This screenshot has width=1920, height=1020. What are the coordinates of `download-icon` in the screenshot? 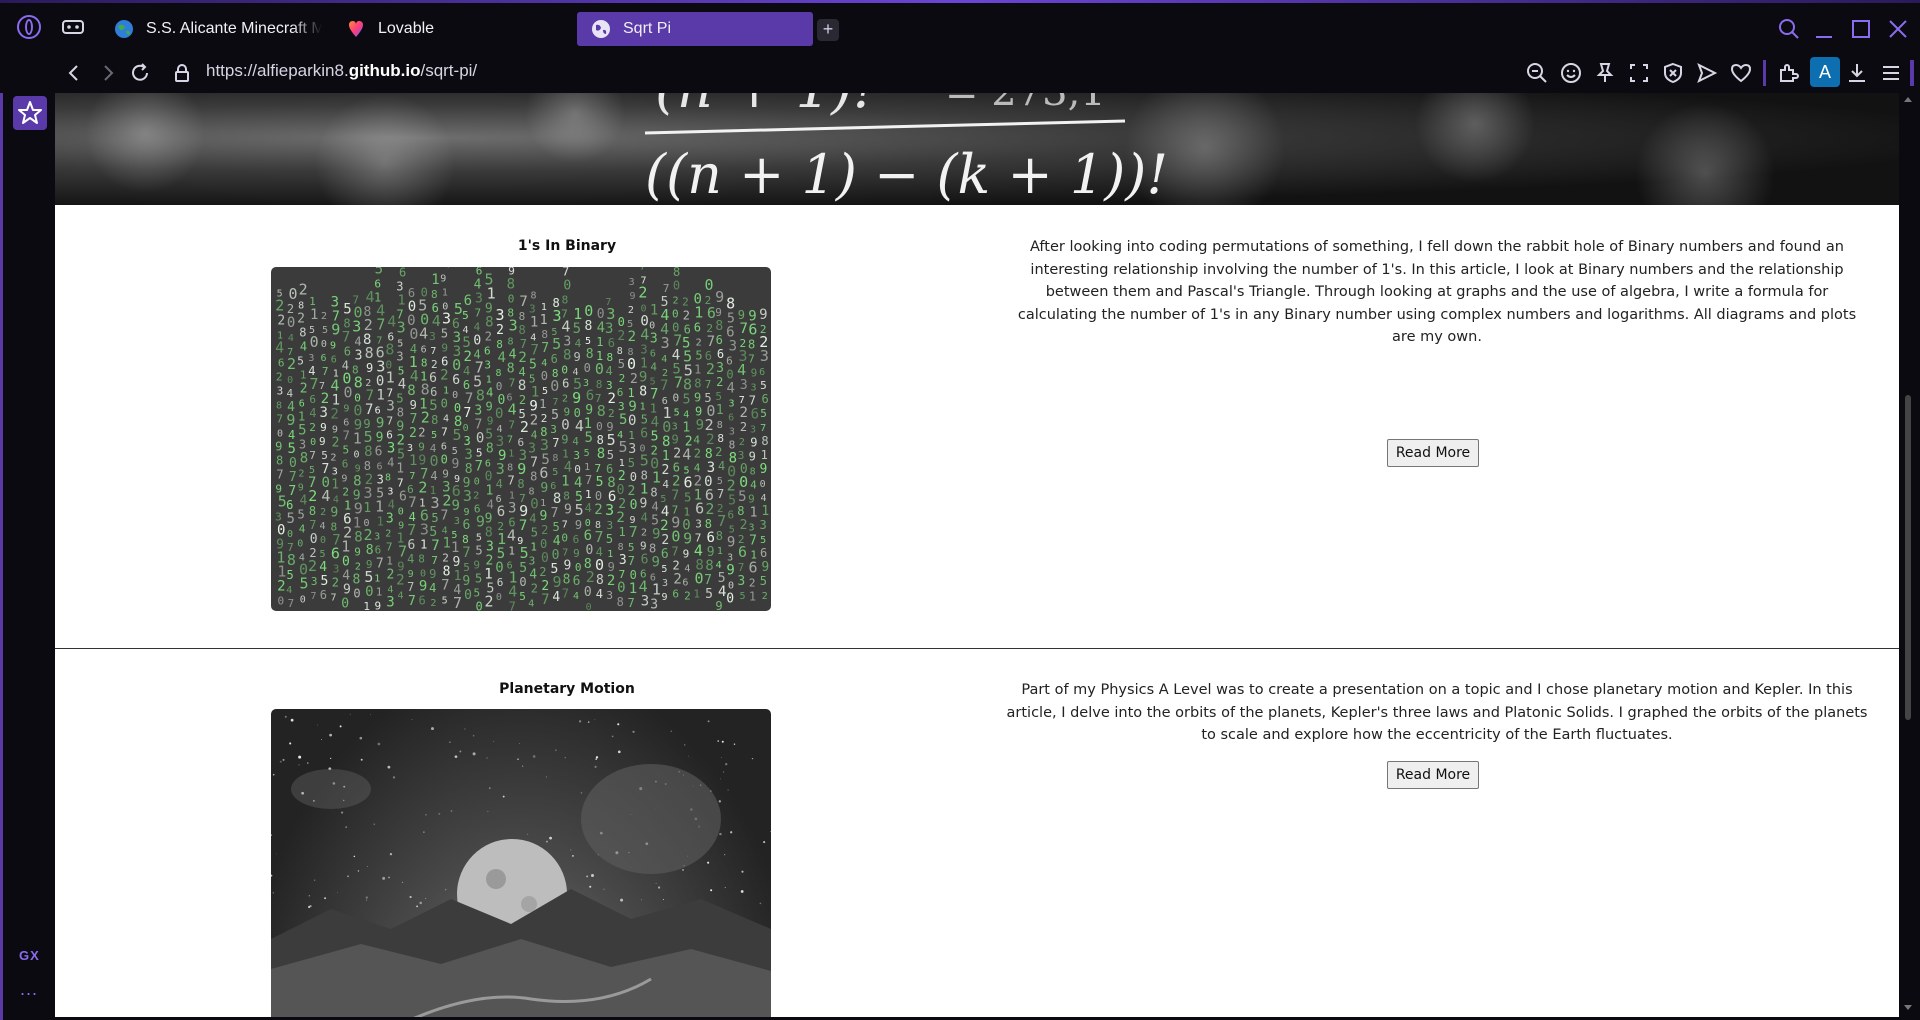 It's located at (1857, 73).